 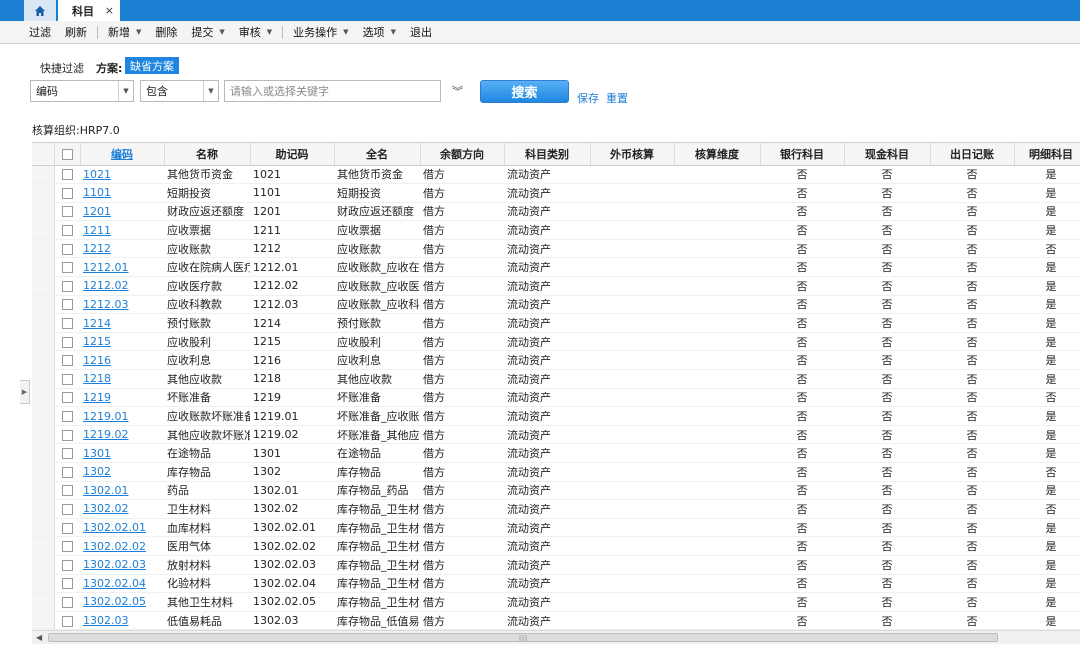 I want to click on code-link: 1302.02.02, so click(x=114, y=546).